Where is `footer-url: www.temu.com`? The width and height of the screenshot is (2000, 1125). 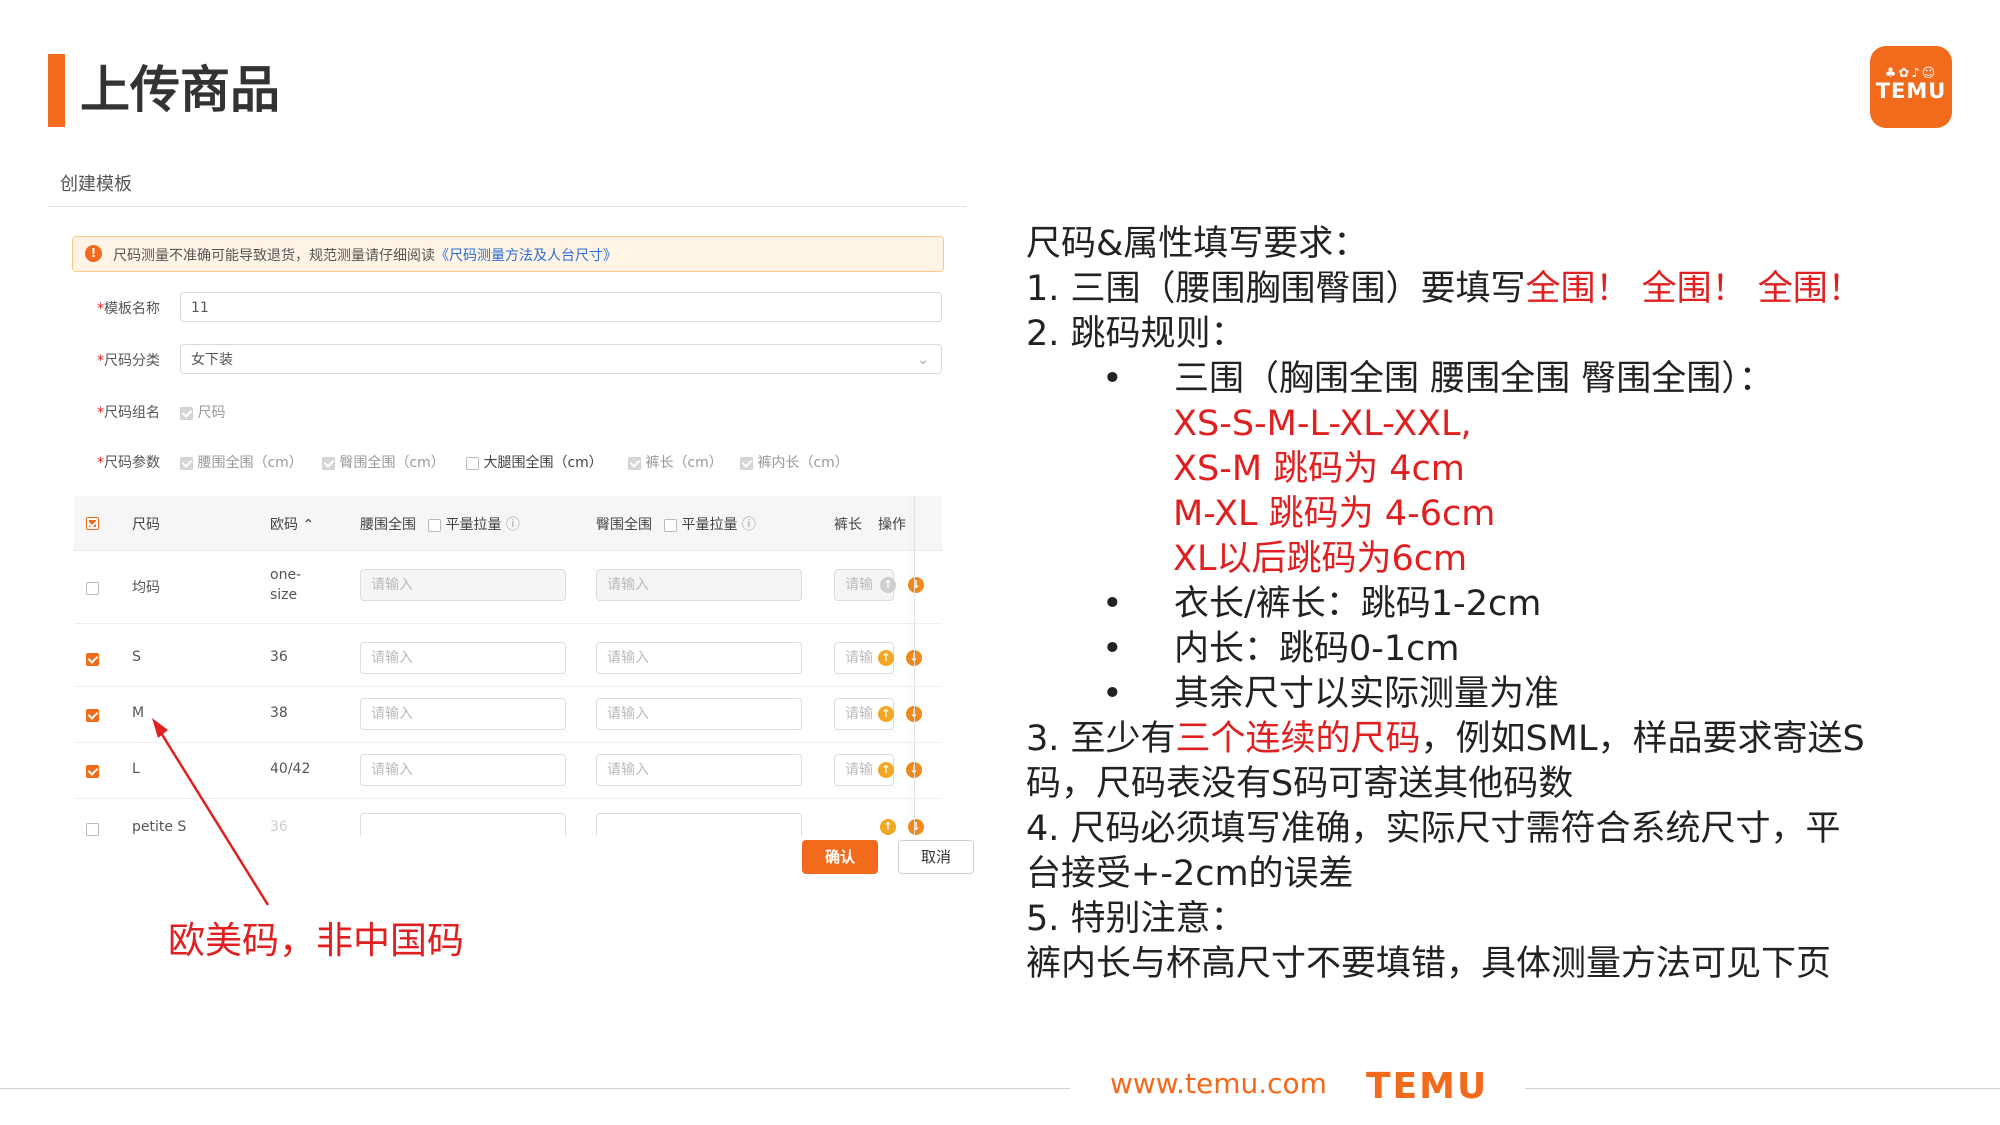 footer-url: www.temu.com is located at coordinates (1218, 1083).